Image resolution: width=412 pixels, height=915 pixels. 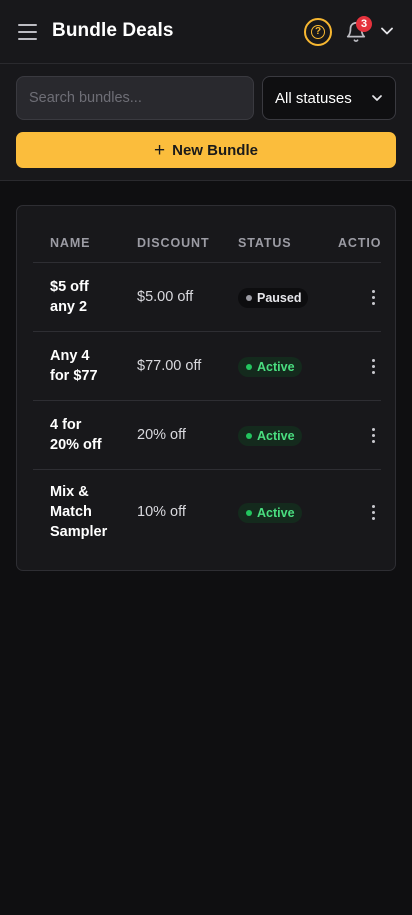 What do you see at coordinates (135, 98) in the screenshot?
I see `search-input` at bounding box center [135, 98].